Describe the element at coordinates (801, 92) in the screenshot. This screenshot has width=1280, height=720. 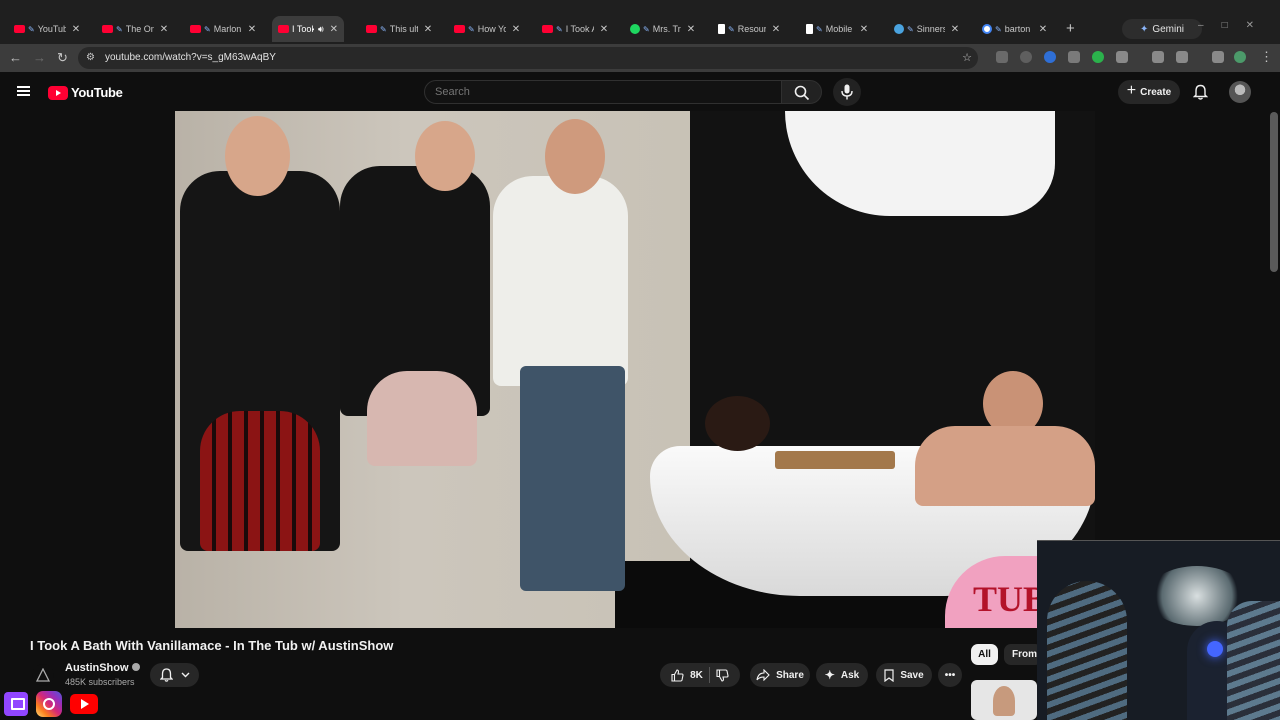
I see `search-button` at that location.